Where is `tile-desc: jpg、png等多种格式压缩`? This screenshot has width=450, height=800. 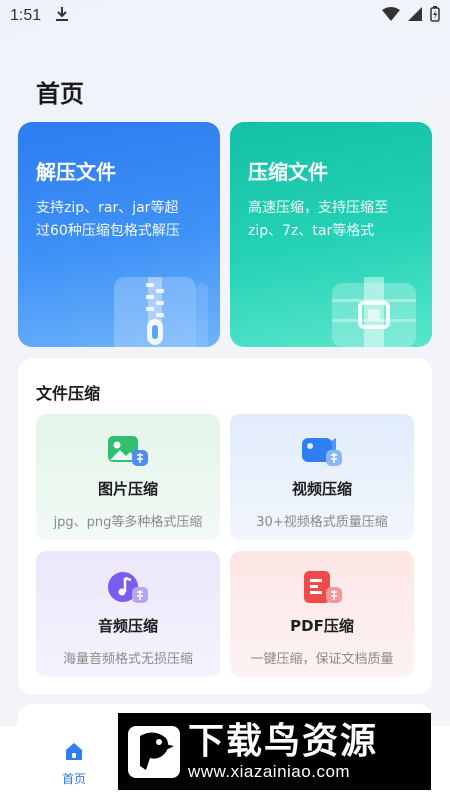 tile-desc: jpg、png等多种格式压缩 is located at coordinates (128, 522).